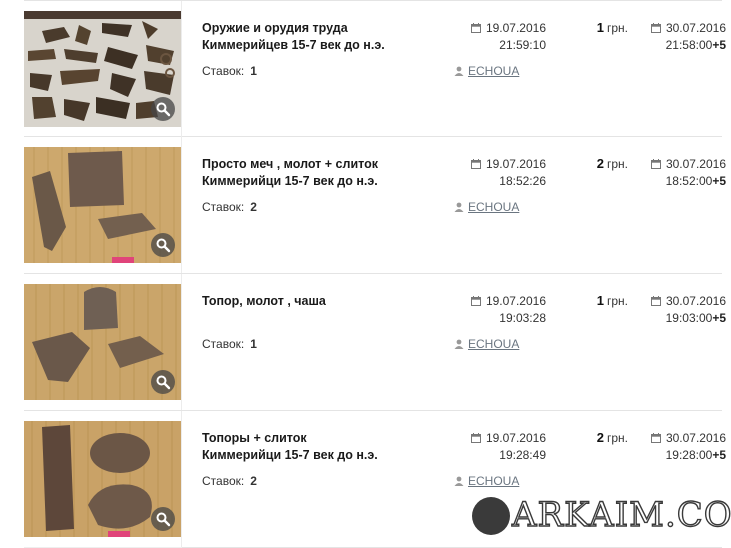  Describe the element at coordinates (674, 37) in the screenshot. I see `end-datetime: 30.07.2016 21:58:00+5` at that location.